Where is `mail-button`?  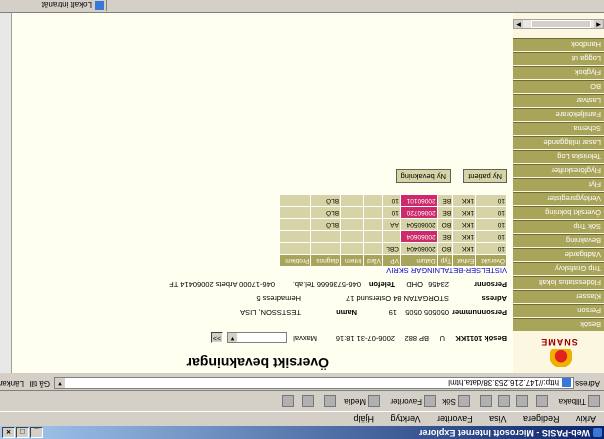
mail-button is located at coordinates (307, 401).